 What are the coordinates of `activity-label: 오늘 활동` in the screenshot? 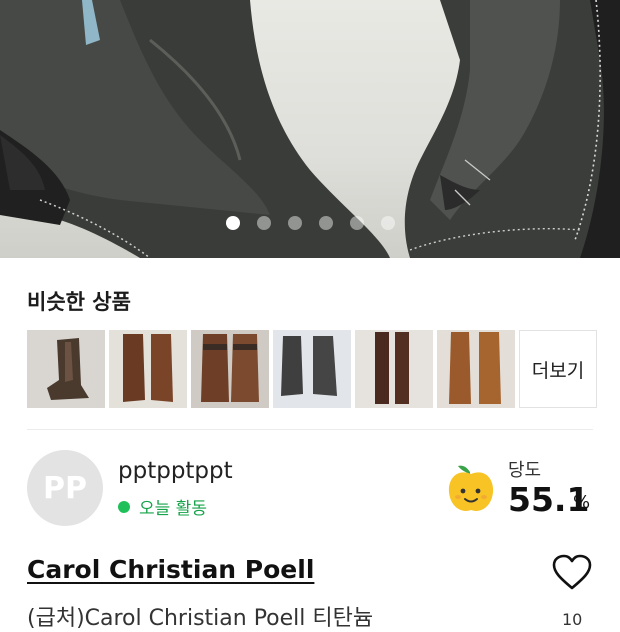 It's located at (173, 509).